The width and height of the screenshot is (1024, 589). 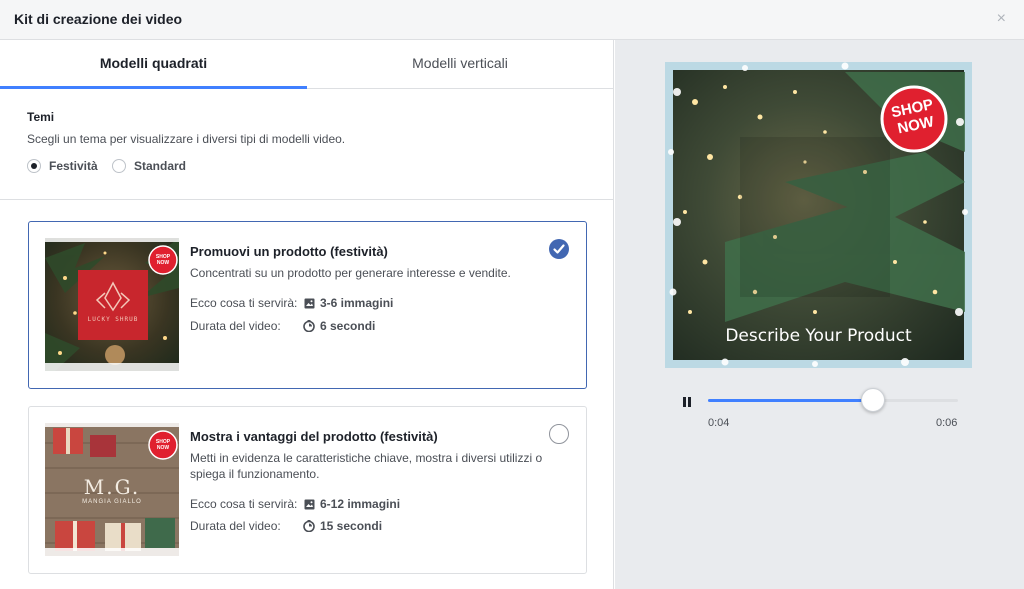 What do you see at coordinates (307, 166) in the screenshot?
I see `theme-radio-group: Festività Standard` at bounding box center [307, 166].